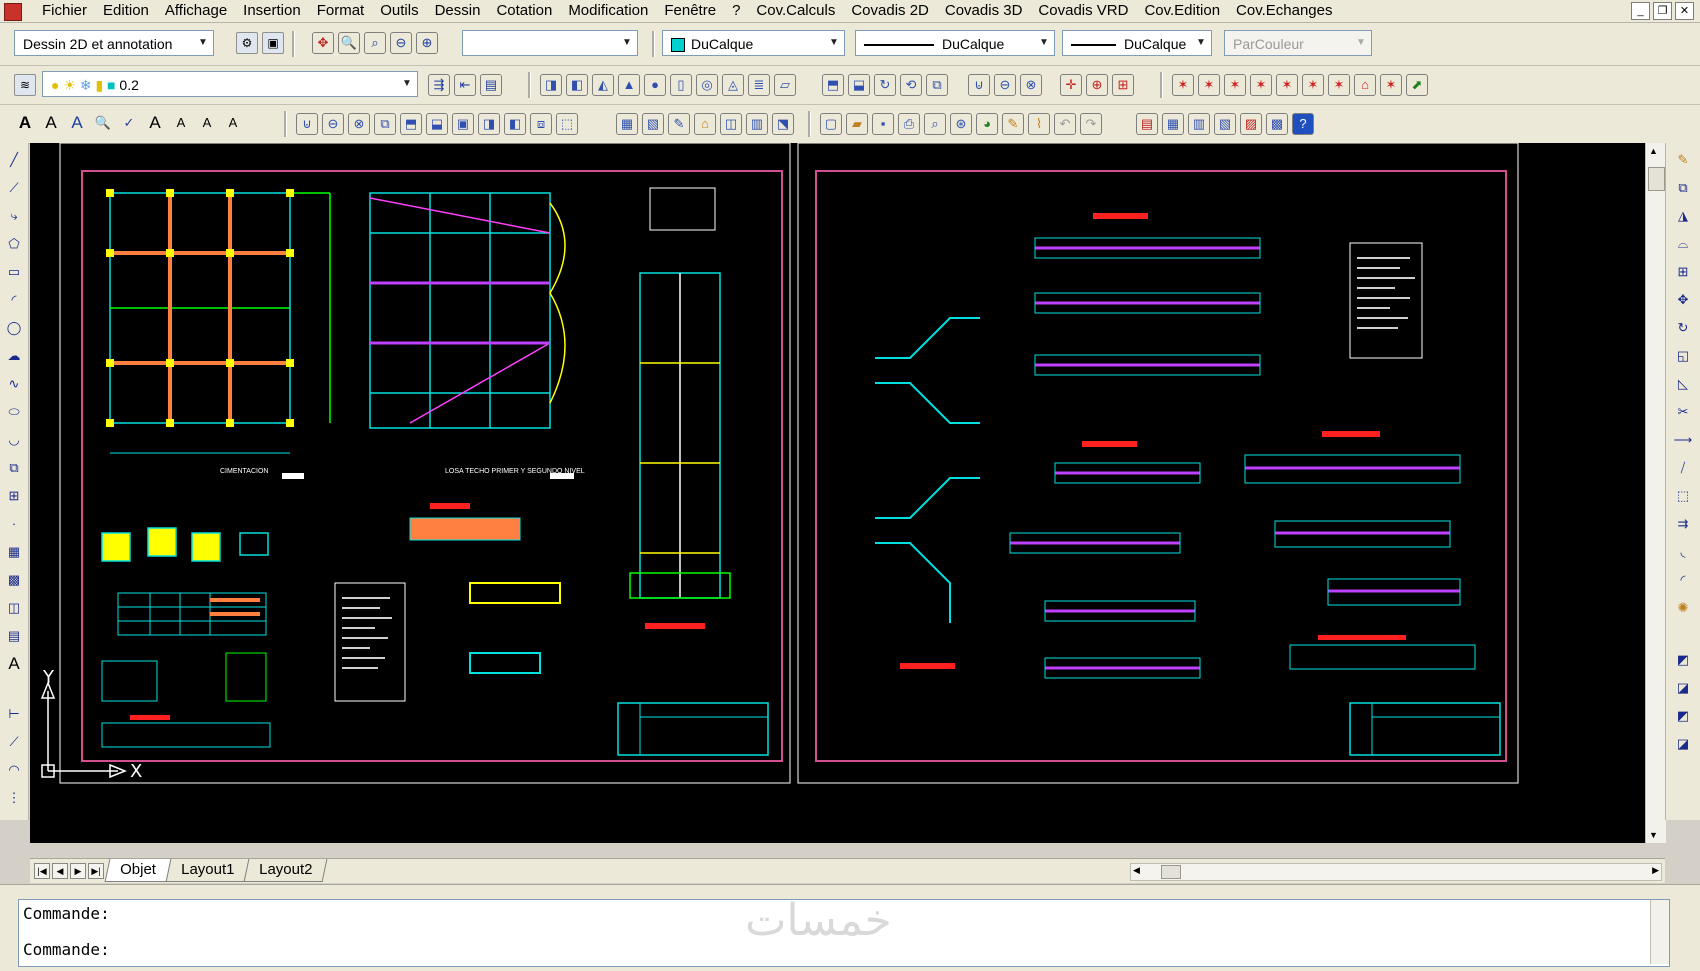  What do you see at coordinates (233, 124) in the screenshot?
I see `convert-text-icon: A` at bounding box center [233, 124].